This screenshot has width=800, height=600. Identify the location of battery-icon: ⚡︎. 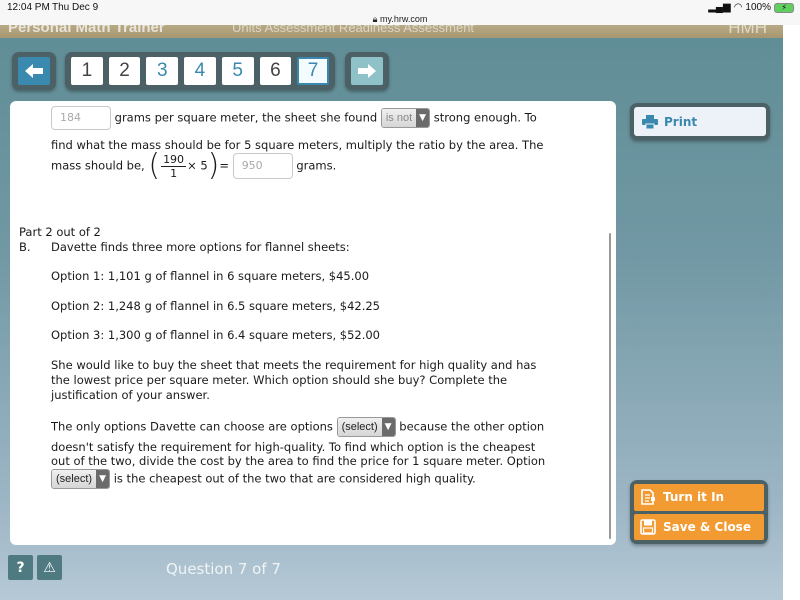
(784, 7).